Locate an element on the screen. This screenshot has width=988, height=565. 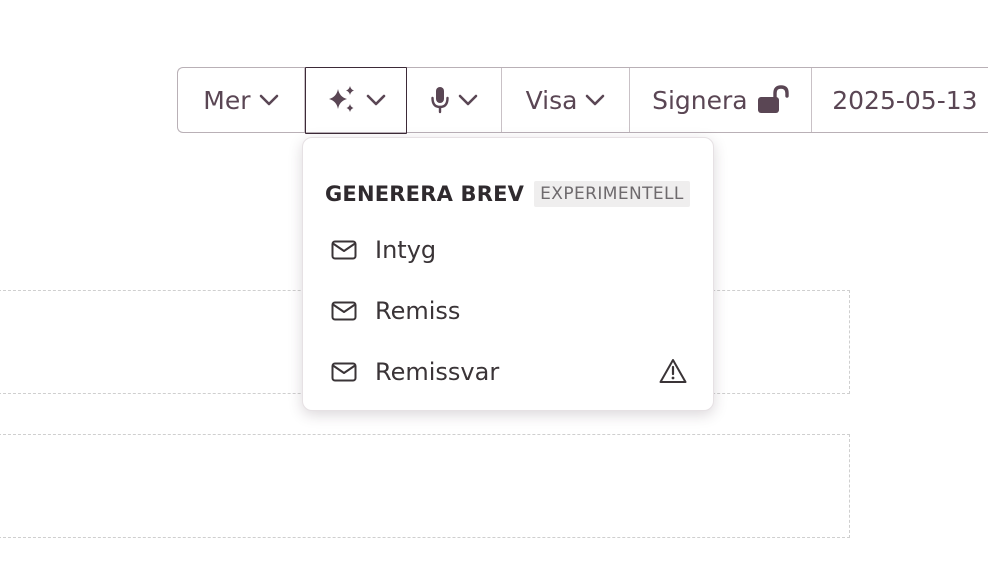
menu-item-remissvar: Remissvar is located at coordinates (508, 372).